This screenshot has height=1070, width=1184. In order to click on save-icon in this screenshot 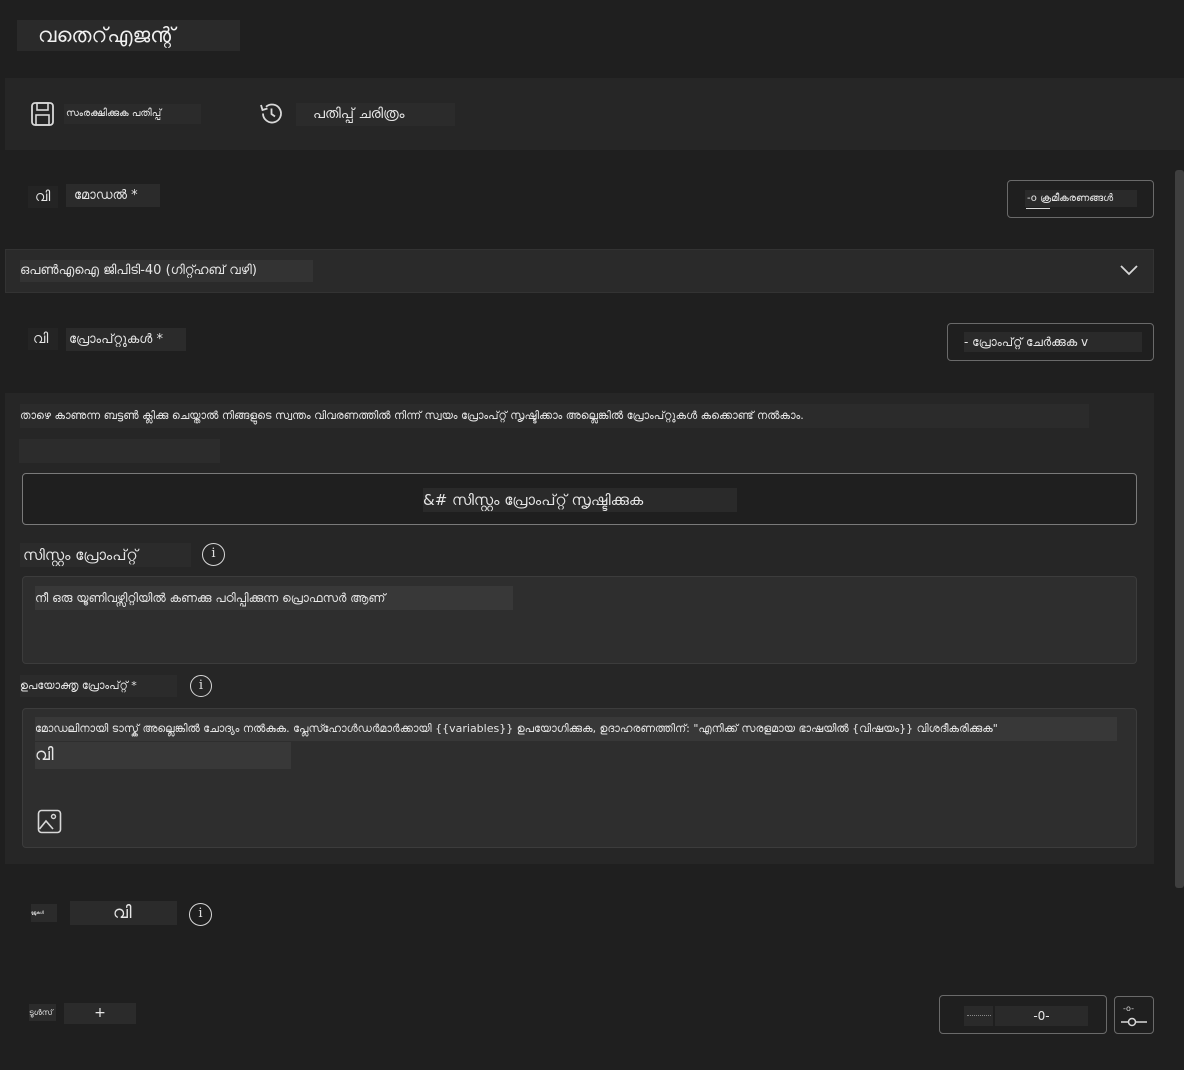, I will do `click(42, 114)`.